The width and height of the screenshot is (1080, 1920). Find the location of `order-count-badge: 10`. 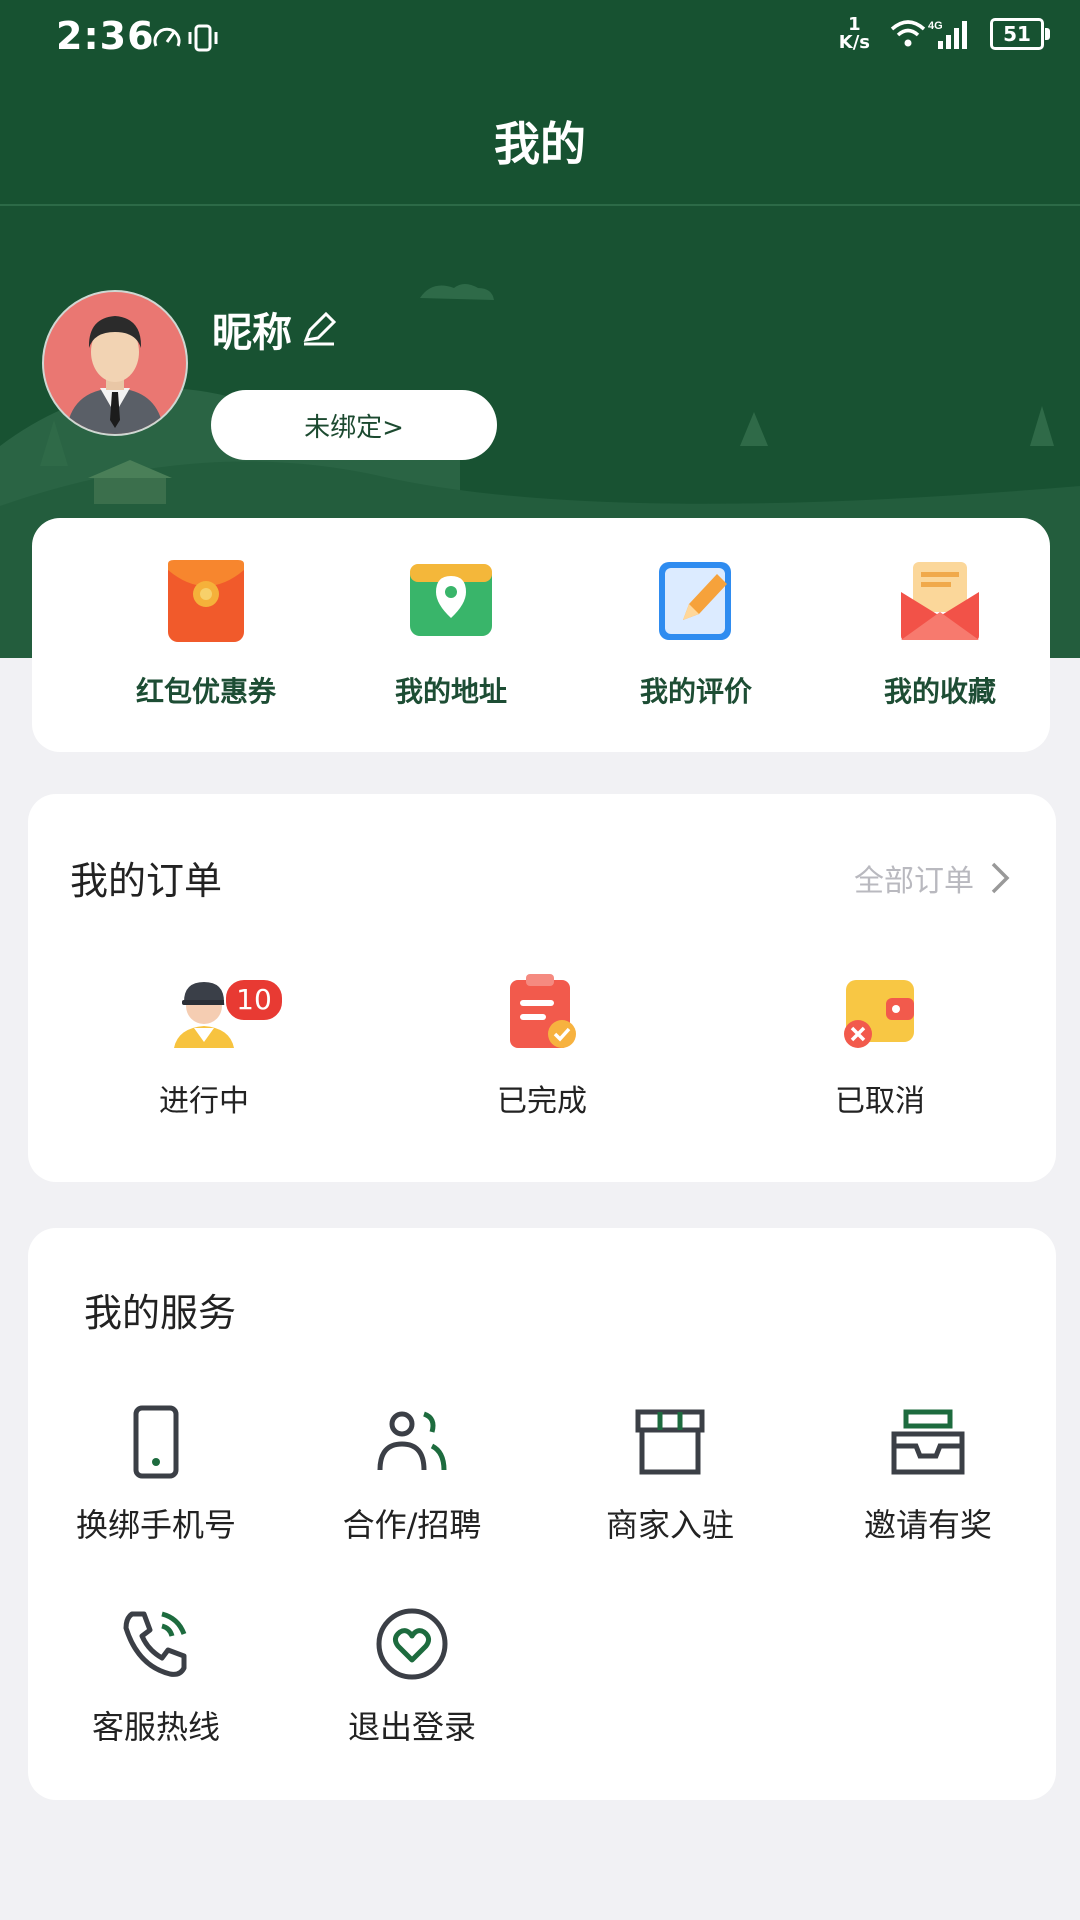

order-count-badge: 10 is located at coordinates (254, 1000).